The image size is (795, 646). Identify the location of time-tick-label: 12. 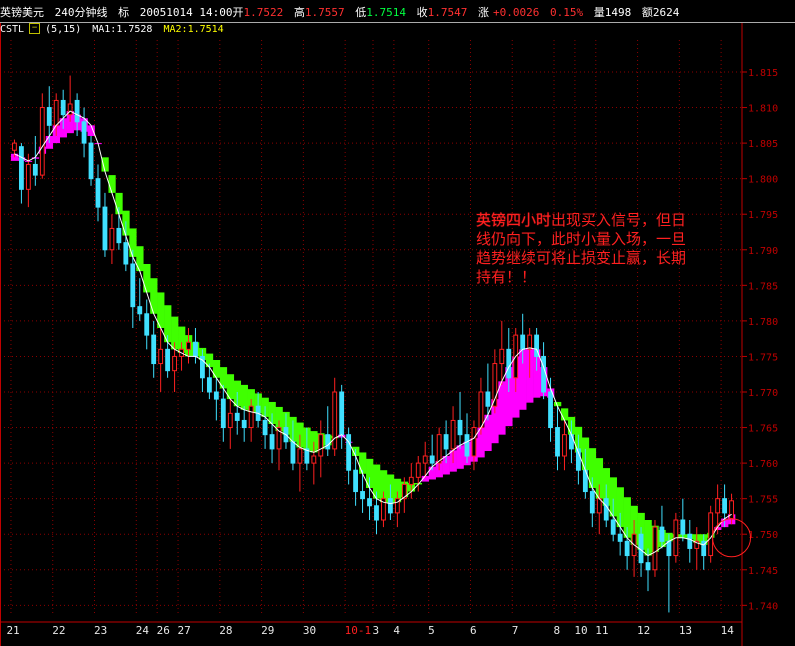
(643, 630).